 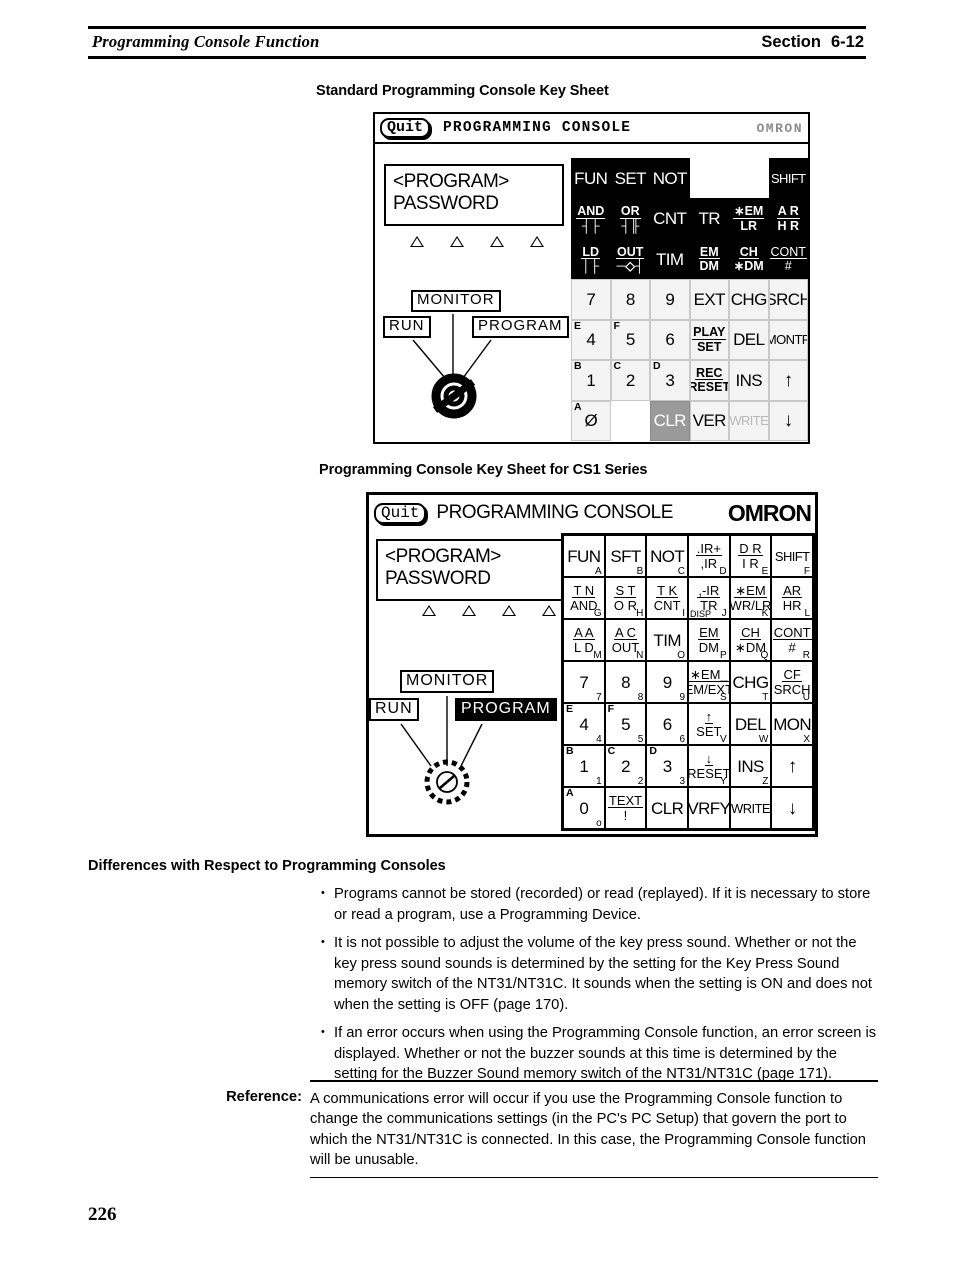 I want to click on key-label: 5, so click(x=625, y=724).